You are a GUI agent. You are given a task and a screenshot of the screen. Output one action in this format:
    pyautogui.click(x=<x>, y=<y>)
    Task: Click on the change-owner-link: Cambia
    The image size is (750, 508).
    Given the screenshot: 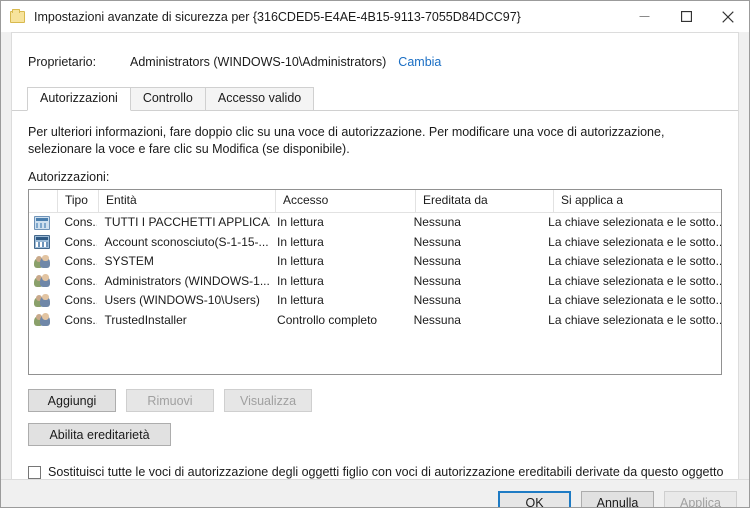 What is the action you would take?
    pyautogui.click(x=419, y=62)
    